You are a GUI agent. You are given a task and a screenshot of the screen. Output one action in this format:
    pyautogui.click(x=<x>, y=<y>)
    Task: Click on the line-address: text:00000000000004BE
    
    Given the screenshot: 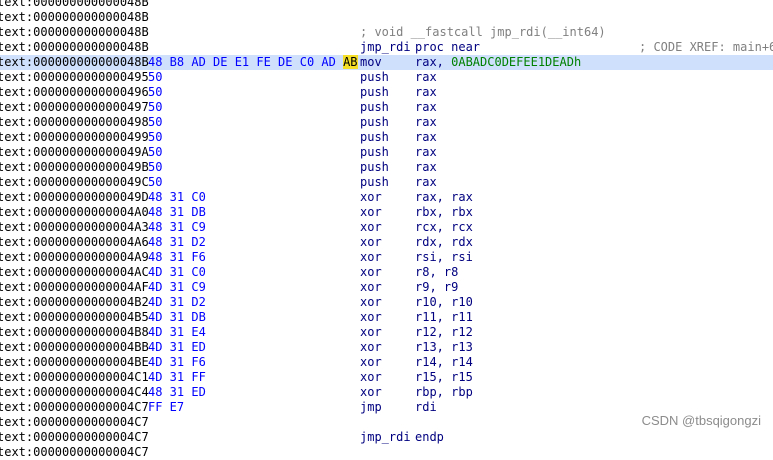 What is the action you would take?
    pyautogui.click(x=74, y=362)
    